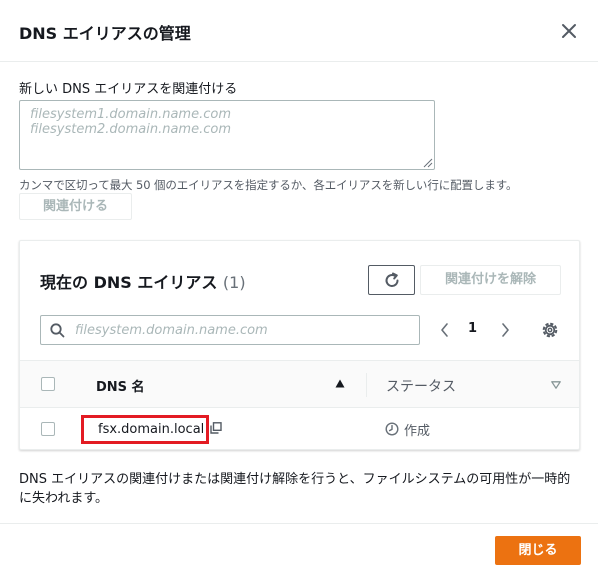 The height and width of the screenshot is (572, 598). Describe the element at coordinates (472, 328) in the screenshot. I see `current-page-number: 1` at that location.